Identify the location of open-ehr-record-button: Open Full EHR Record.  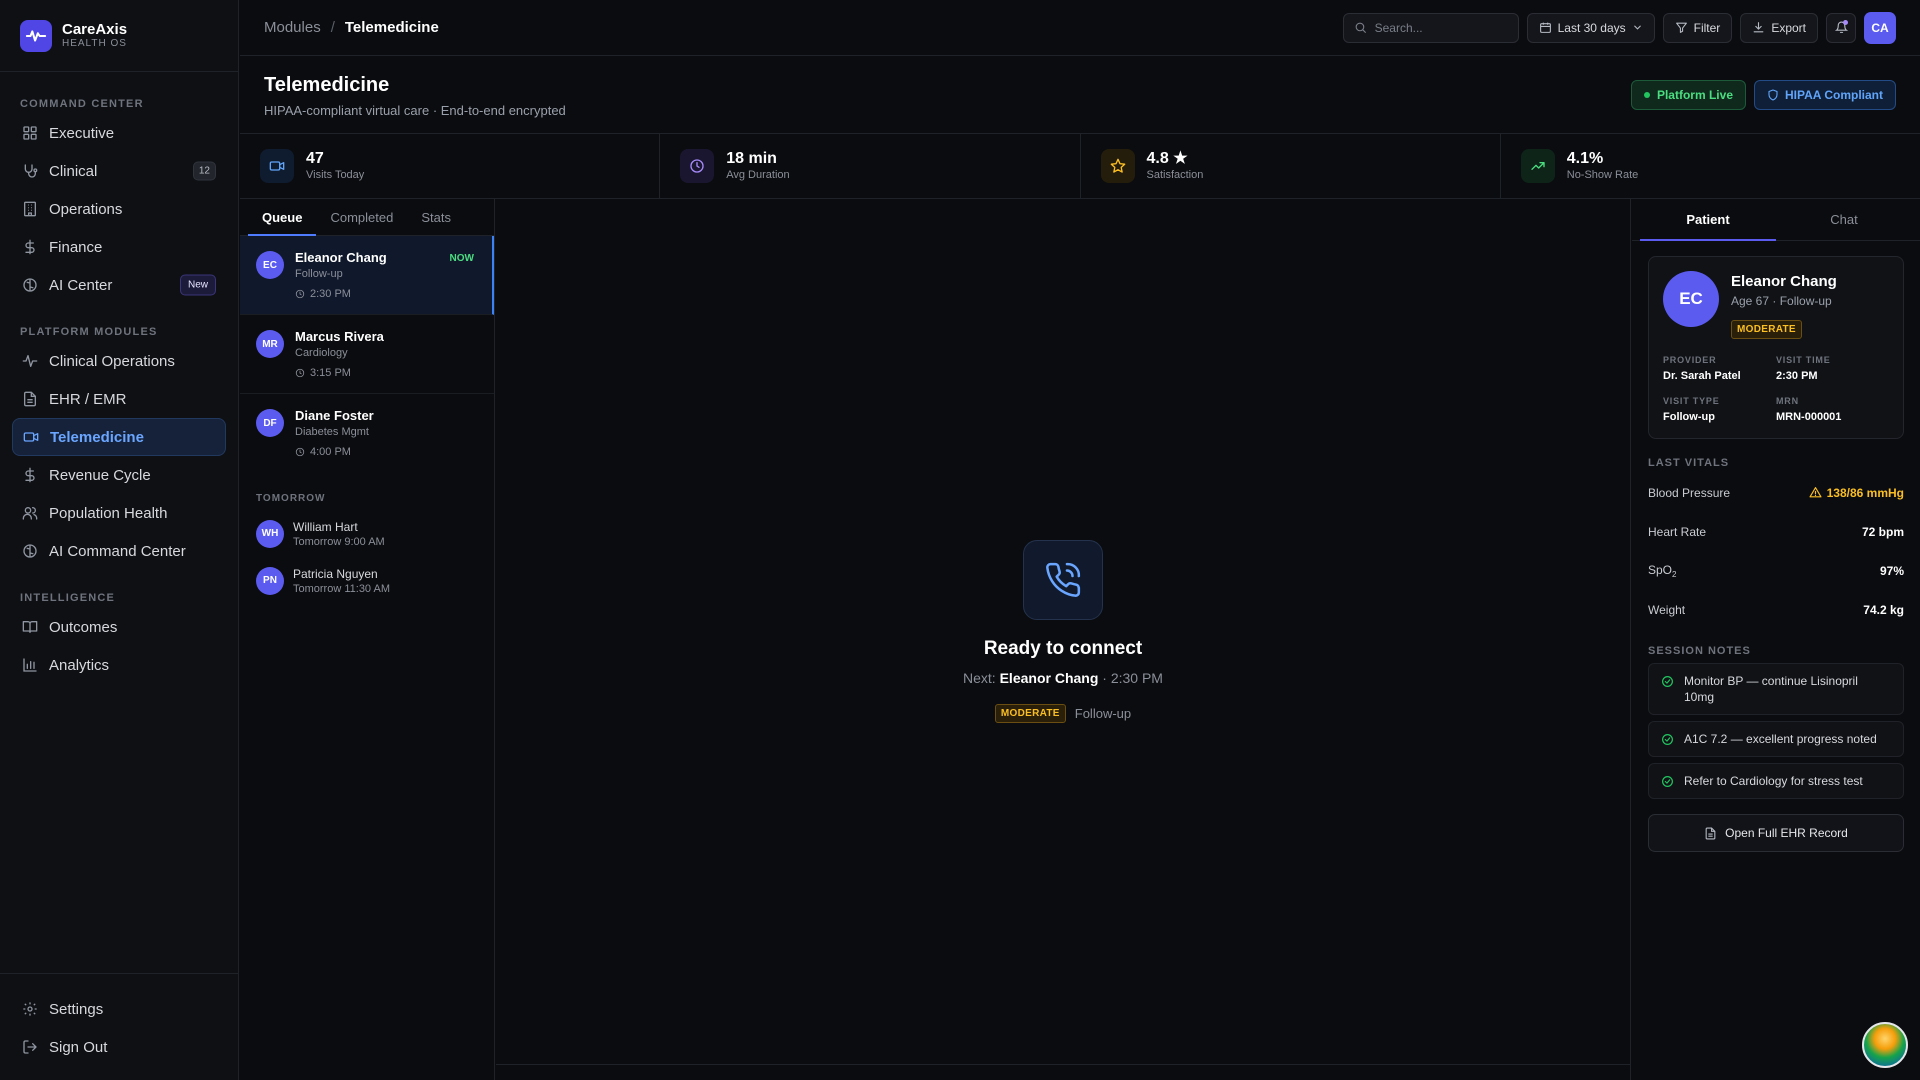
(1776, 833).